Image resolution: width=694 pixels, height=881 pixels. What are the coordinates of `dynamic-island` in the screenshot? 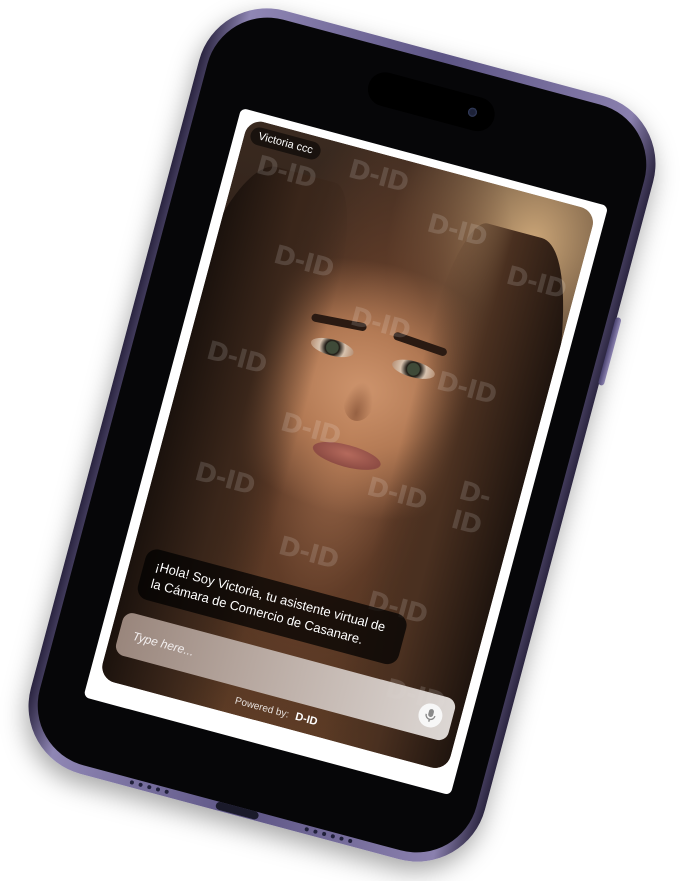 It's located at (431, 101).